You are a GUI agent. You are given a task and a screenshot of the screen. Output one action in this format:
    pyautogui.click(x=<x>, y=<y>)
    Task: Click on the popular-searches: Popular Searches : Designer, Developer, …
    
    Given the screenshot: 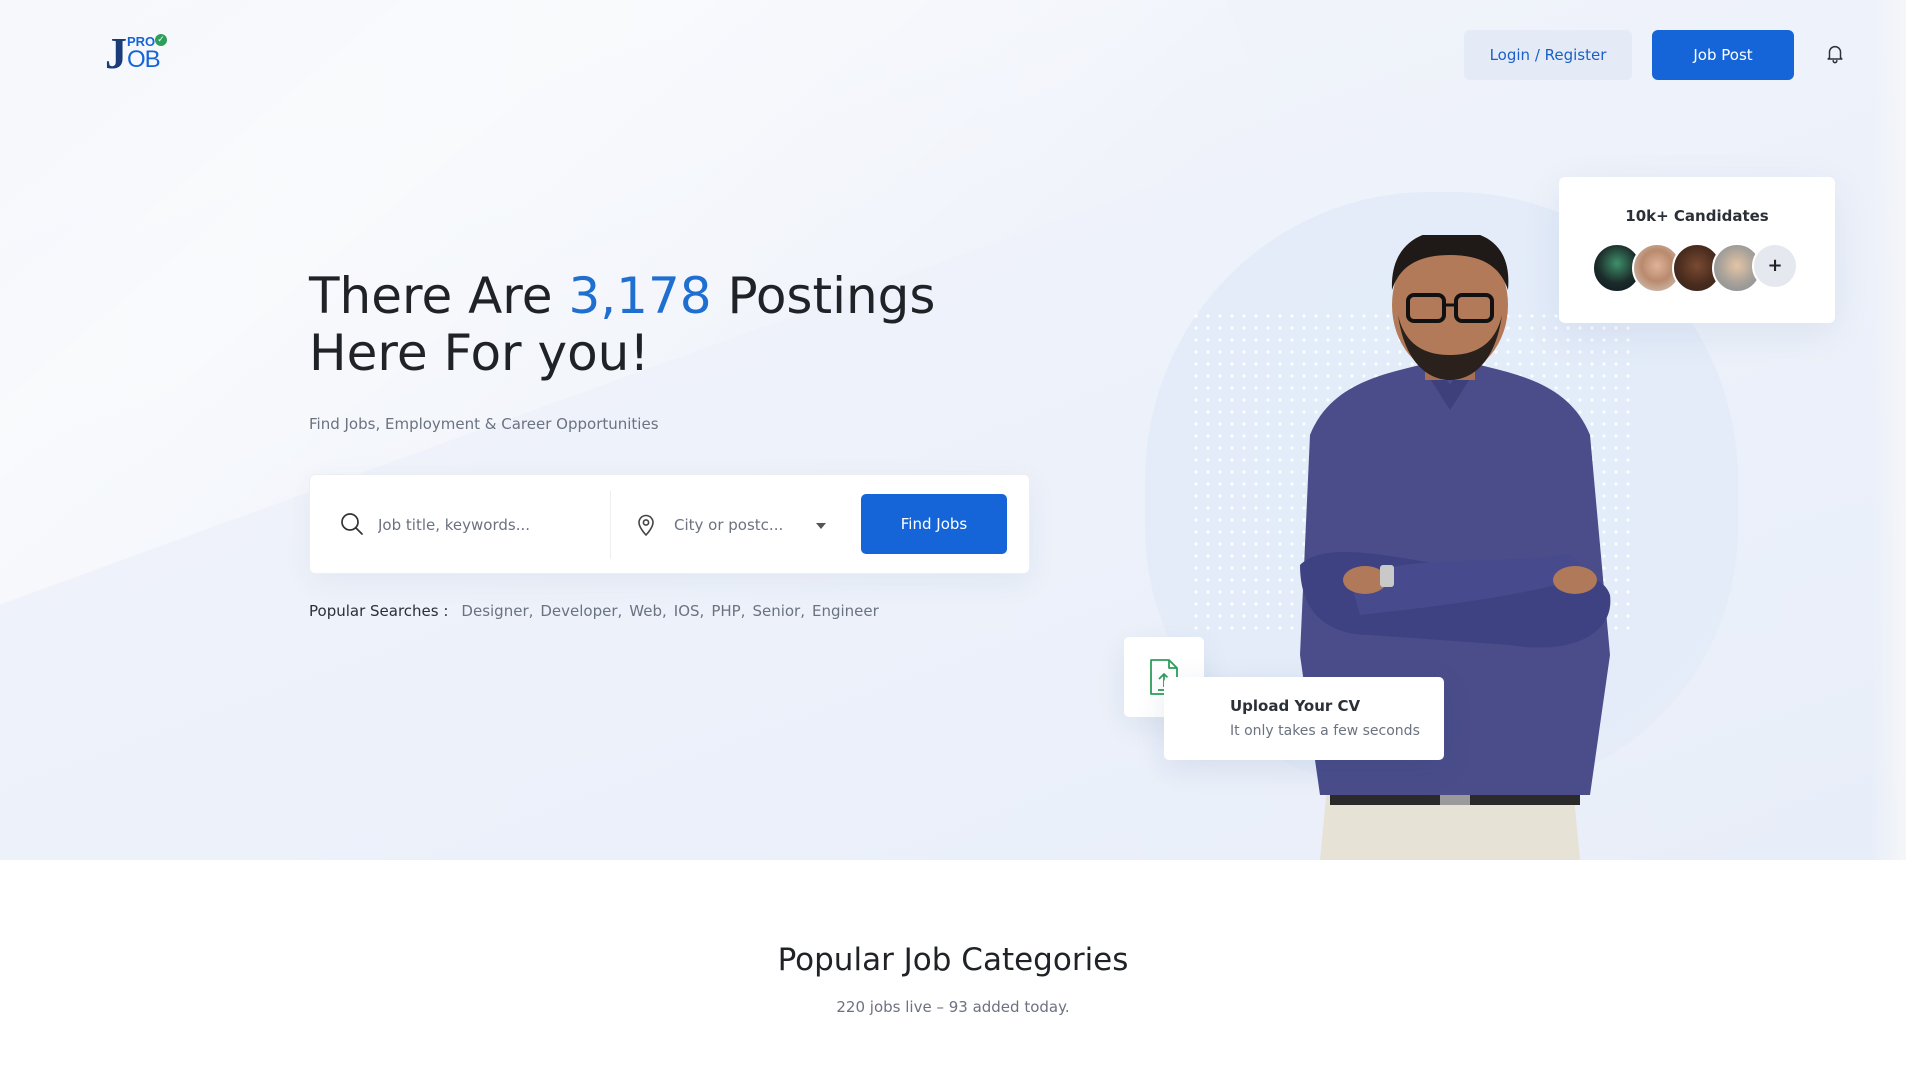 What is the action you would take?
    pyautogui.click(x=594, y=611)
    